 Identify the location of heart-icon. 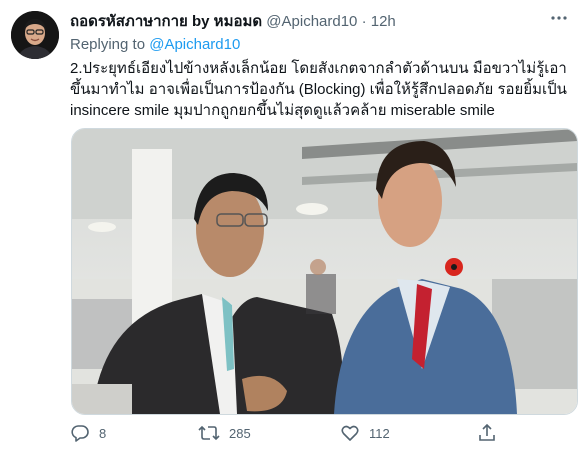
(350, 433).